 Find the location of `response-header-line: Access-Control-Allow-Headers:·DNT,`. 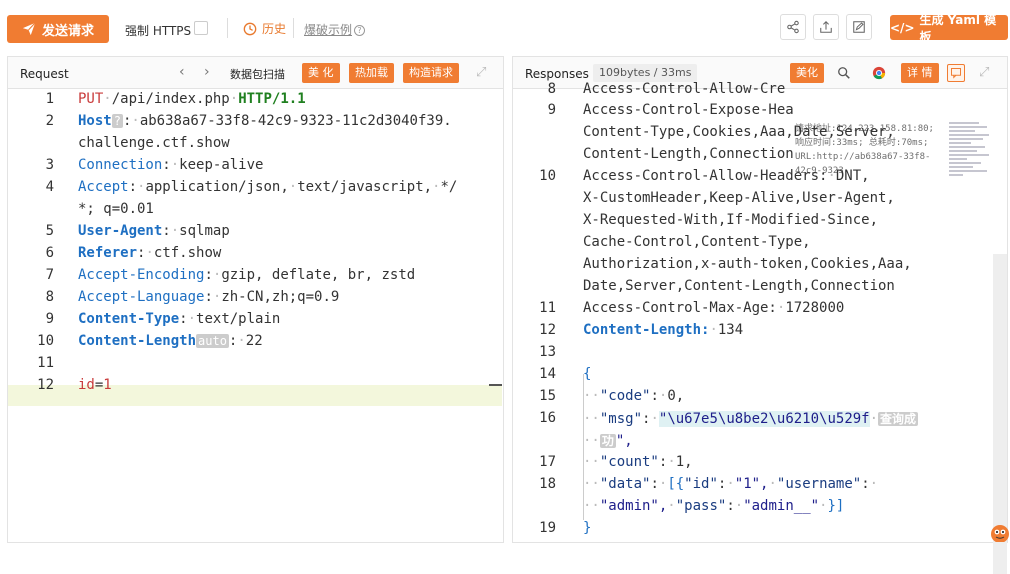

response-header-line: Access-Control-Allow-Headers:·DNT, is located at coordinates (726, 176).